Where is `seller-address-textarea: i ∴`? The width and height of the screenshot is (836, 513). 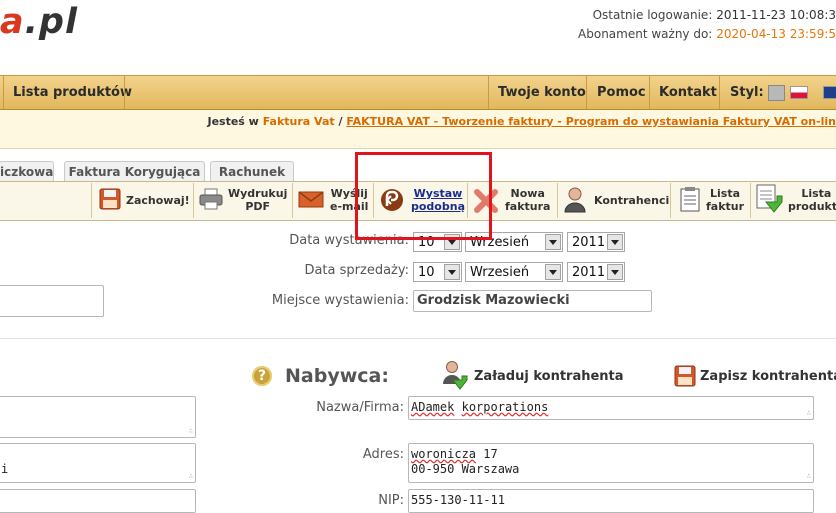
seller-address-textarea: i ∴ is located at coordinates (98, 463).